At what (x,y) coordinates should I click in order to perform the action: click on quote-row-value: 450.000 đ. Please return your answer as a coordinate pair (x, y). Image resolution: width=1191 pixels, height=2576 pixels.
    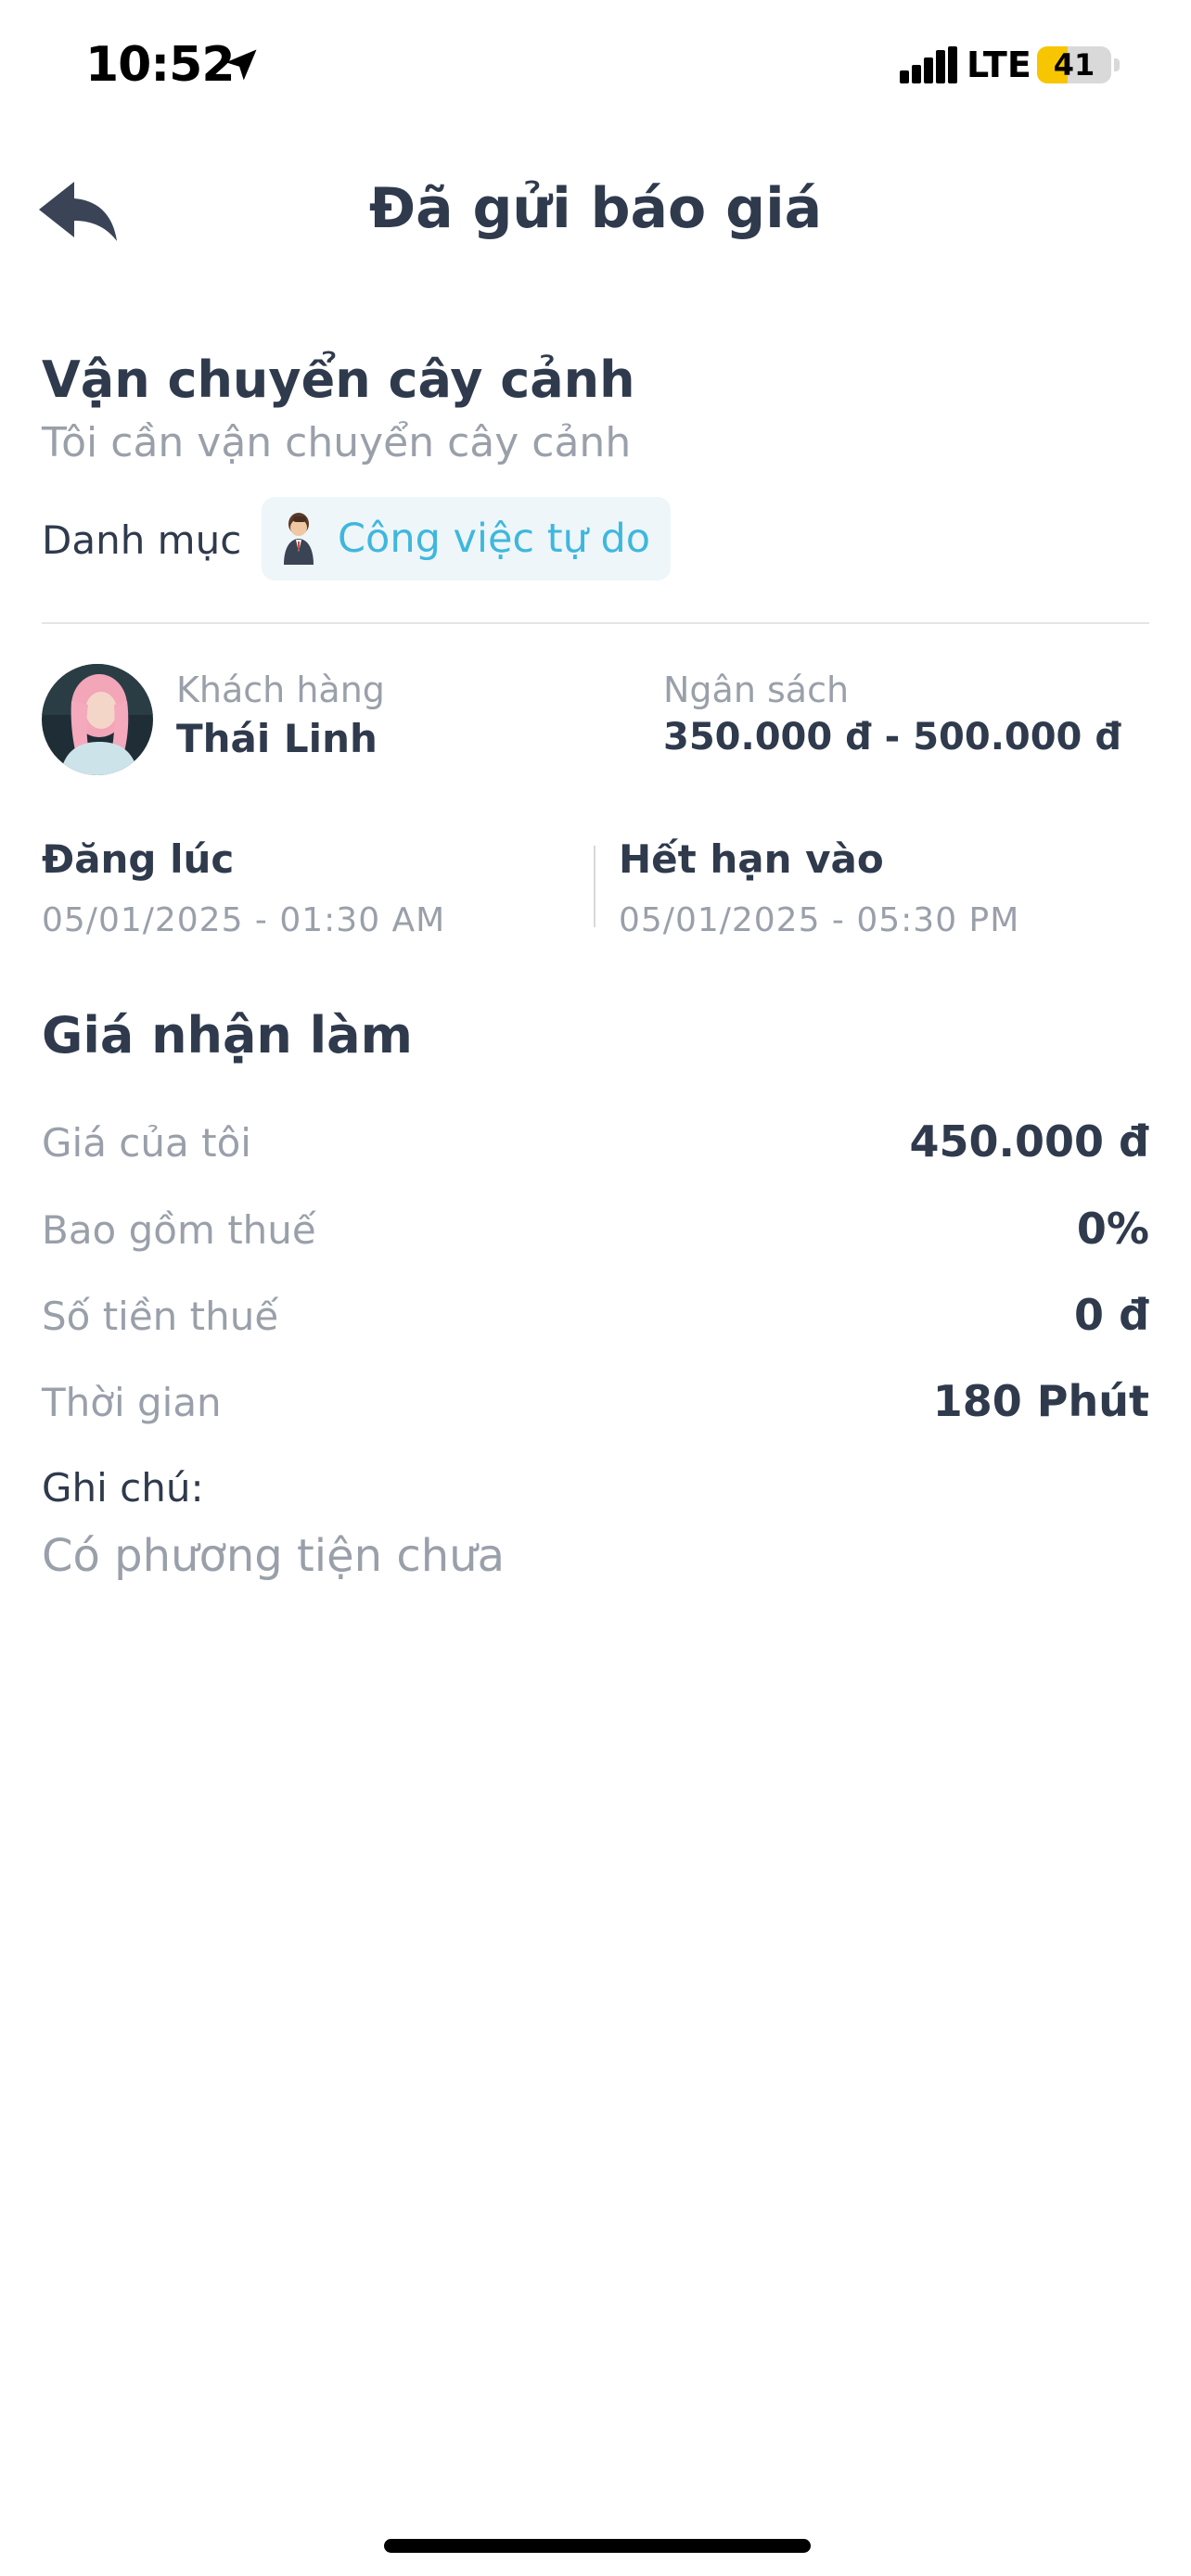
    Looking at the image, I should click on (1029, 1142).